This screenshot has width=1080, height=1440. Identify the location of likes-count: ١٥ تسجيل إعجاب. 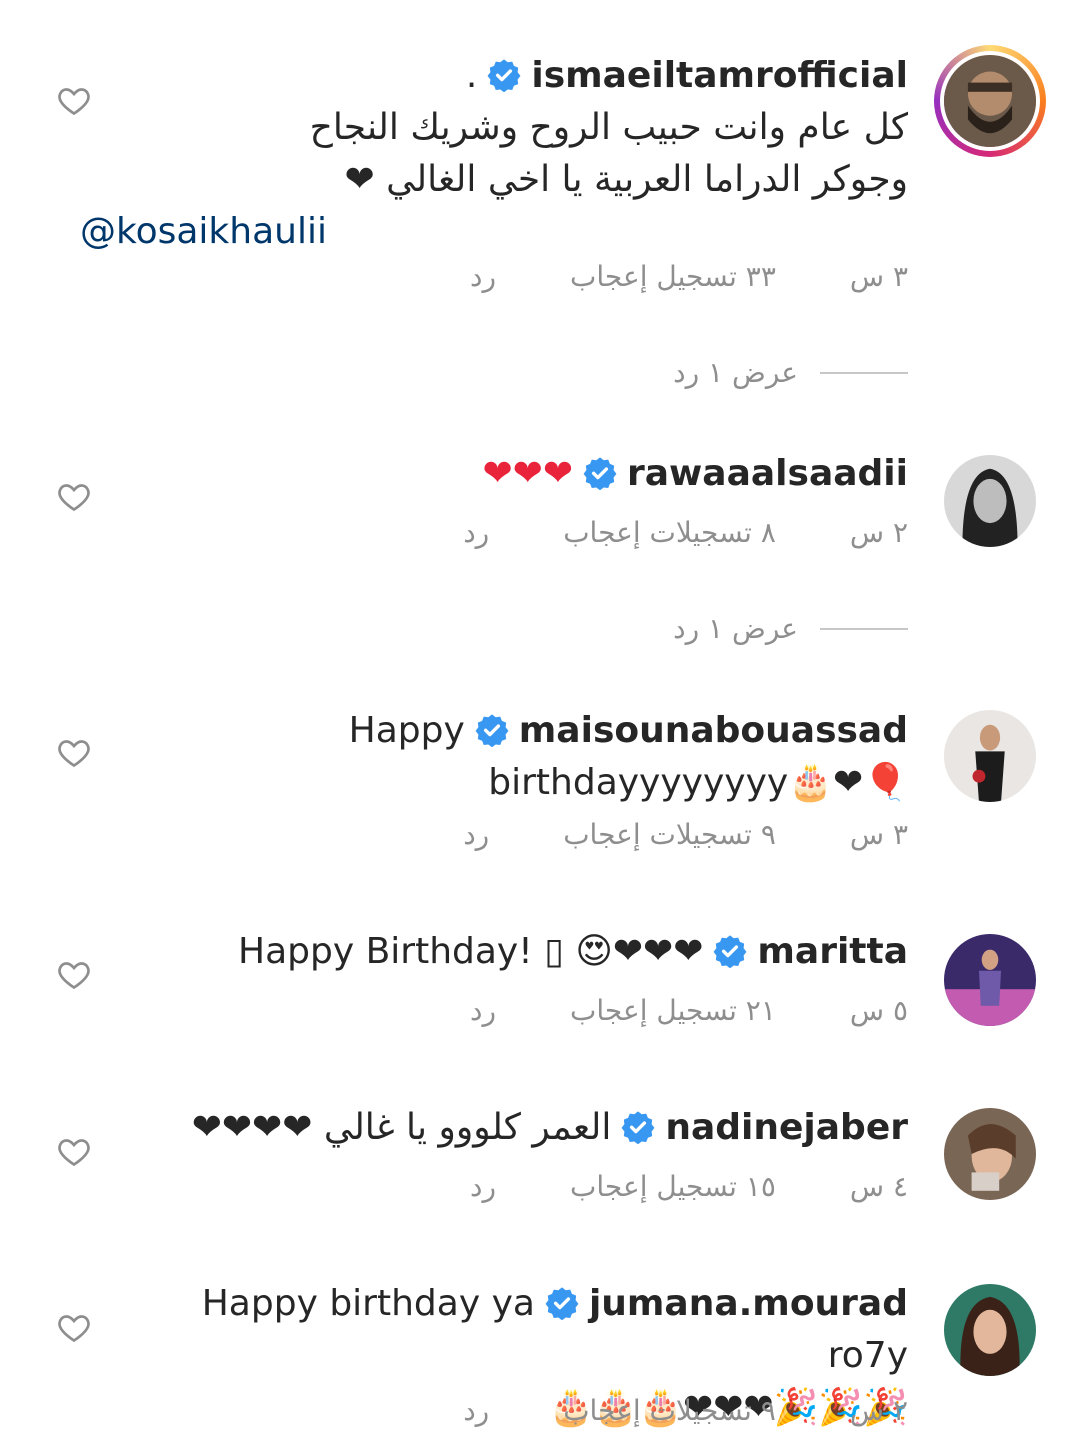
(673, 1186).